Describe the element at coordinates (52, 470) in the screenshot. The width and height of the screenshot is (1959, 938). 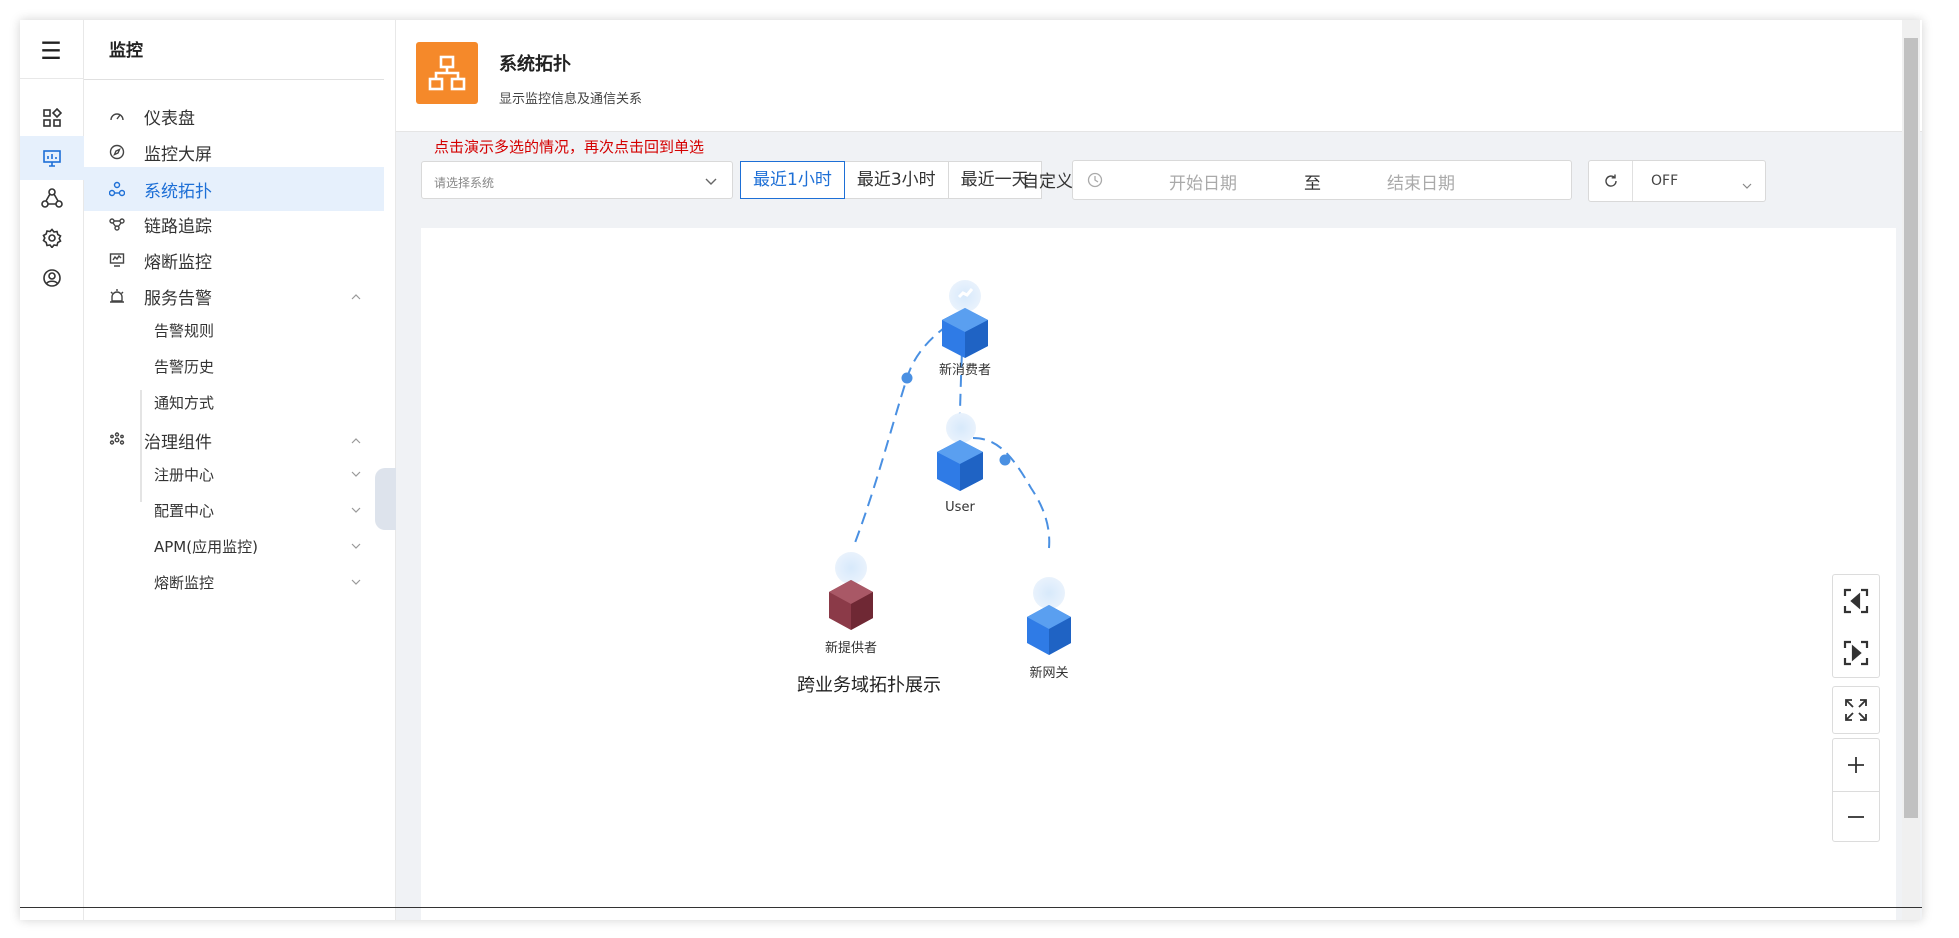
I see `icon-rail: ☰` at that location.